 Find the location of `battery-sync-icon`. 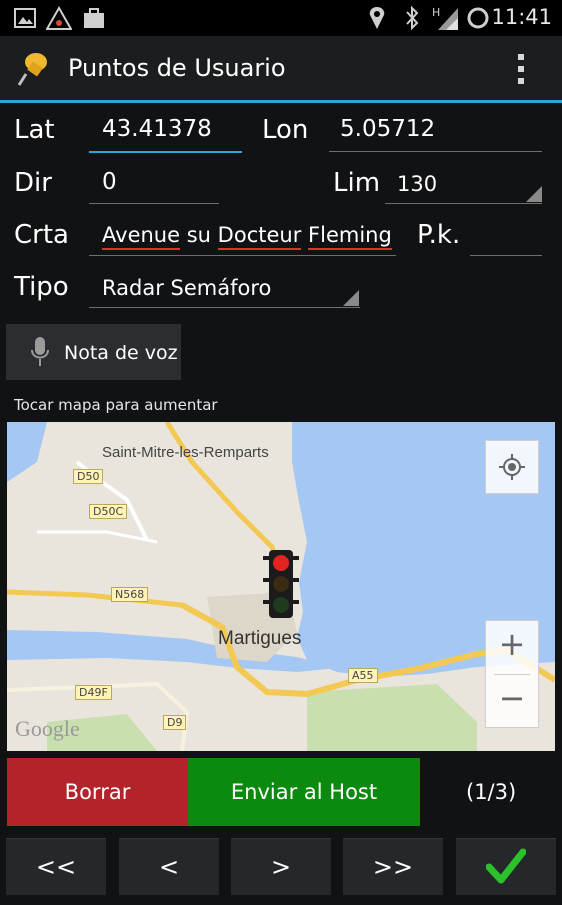

battery-sync-icon is located at coordinates (478, 18).